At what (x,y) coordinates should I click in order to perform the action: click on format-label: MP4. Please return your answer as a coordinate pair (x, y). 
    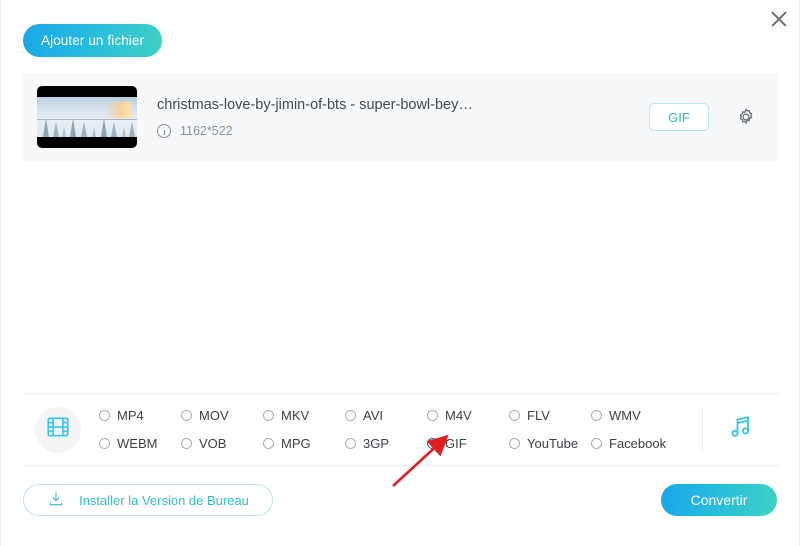
    Looking at the image, I should click on (130, 415).